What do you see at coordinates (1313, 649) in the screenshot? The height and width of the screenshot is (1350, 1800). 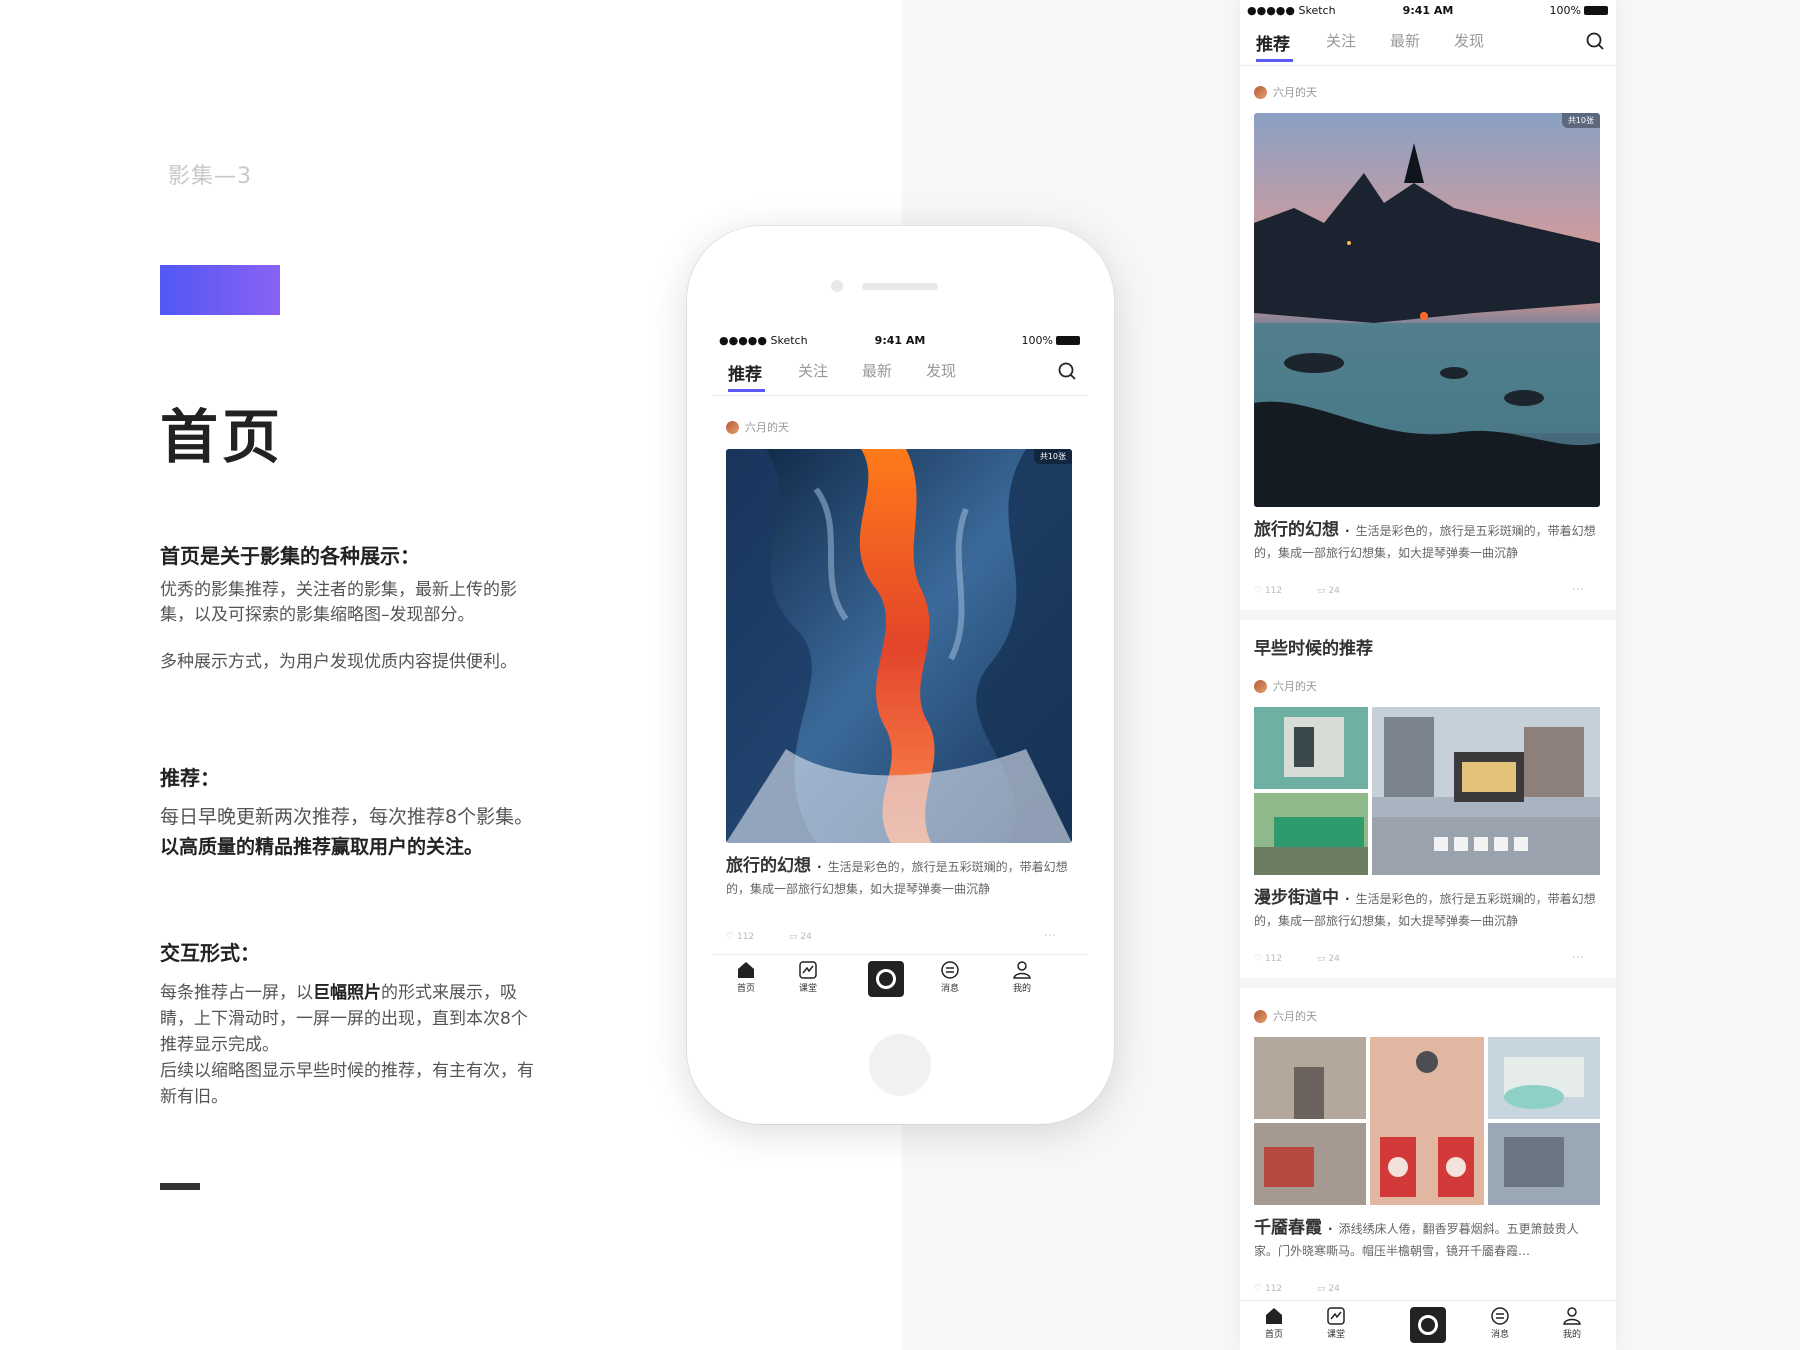 I see `section-title: 早些时候的推荐` at bounding box center [1313, 649].